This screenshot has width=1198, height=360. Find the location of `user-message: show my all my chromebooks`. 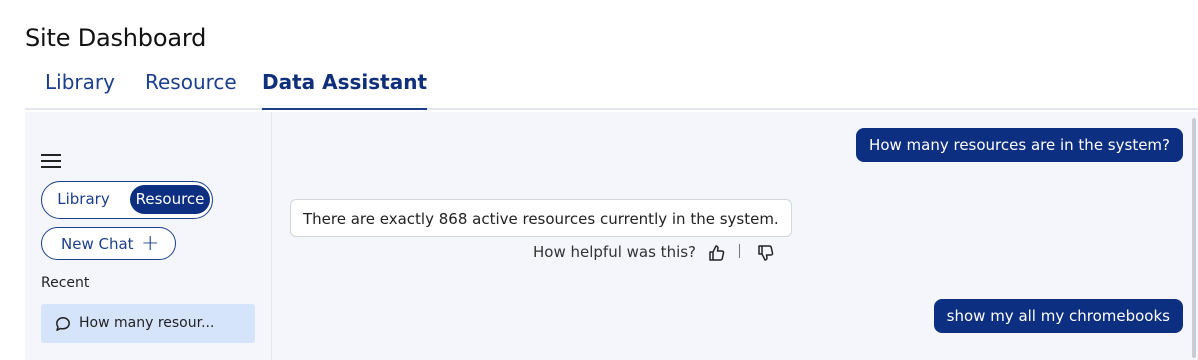

user-message: show my all my chromebooks is located at coordinates (1058, 316).